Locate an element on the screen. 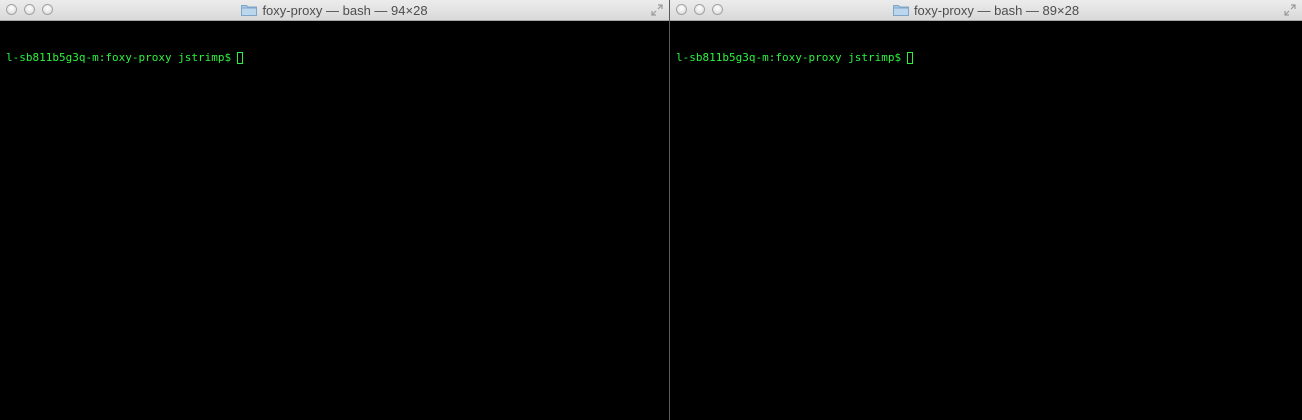 The width and height of the screenshot is (1302, 420). title-bar: foxy-proxy — bash — 89×28 is located at coordinates (986, 10).